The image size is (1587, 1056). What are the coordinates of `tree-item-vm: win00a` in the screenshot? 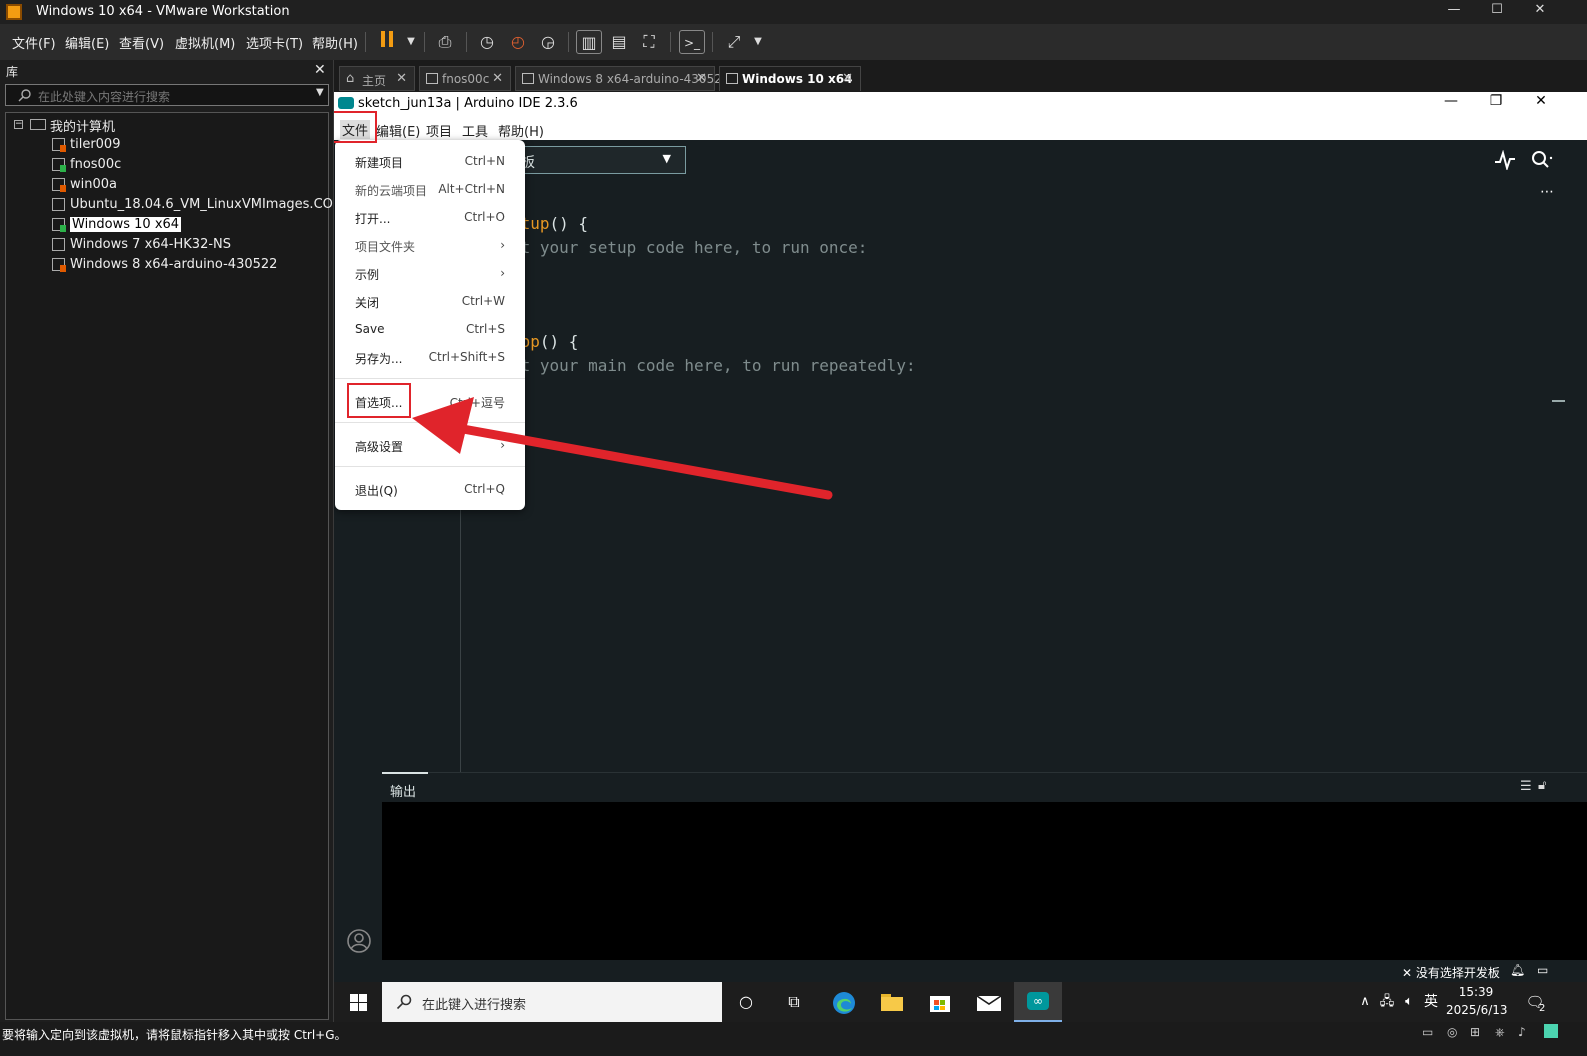 It's located at (85, 185).